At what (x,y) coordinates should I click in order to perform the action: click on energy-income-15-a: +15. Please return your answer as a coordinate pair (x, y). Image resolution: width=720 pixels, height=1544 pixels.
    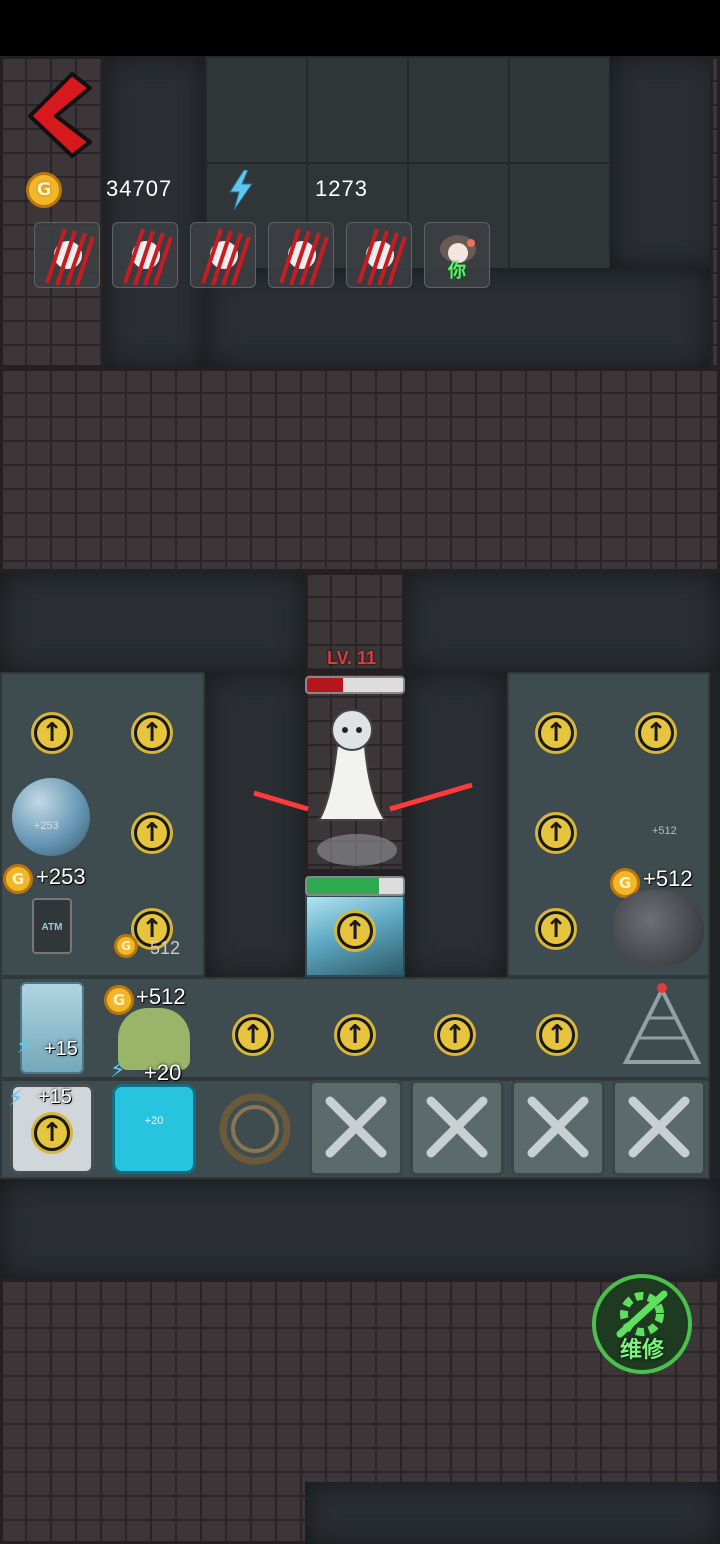
    Looking at the image, I should click on (61, 1049).